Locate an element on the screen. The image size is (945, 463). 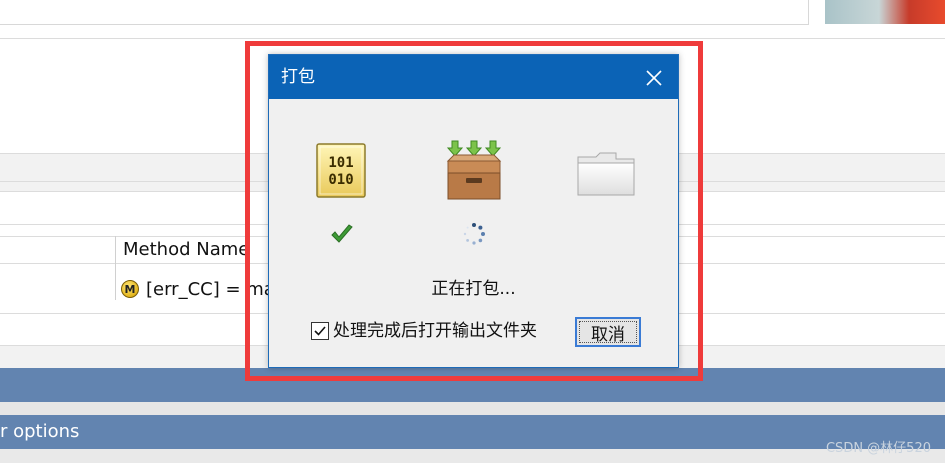
method-name-column-header: Method Name is located at coordinates (186, 250).